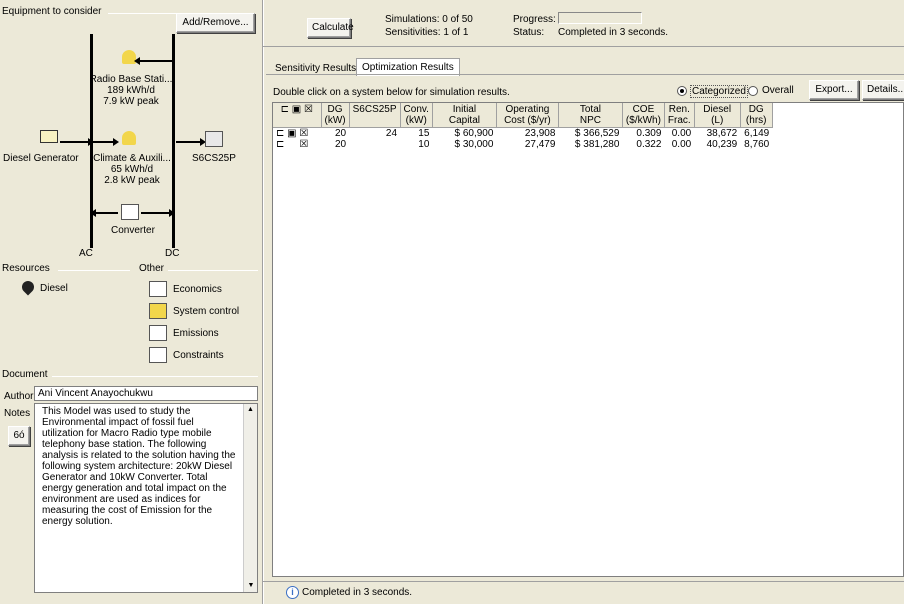 The height and width of the screenshot is (604, 904). What do you see at coordinates (600, 18) in the screenshot?
I see `progress-bar` at bounding box center [600, 18].